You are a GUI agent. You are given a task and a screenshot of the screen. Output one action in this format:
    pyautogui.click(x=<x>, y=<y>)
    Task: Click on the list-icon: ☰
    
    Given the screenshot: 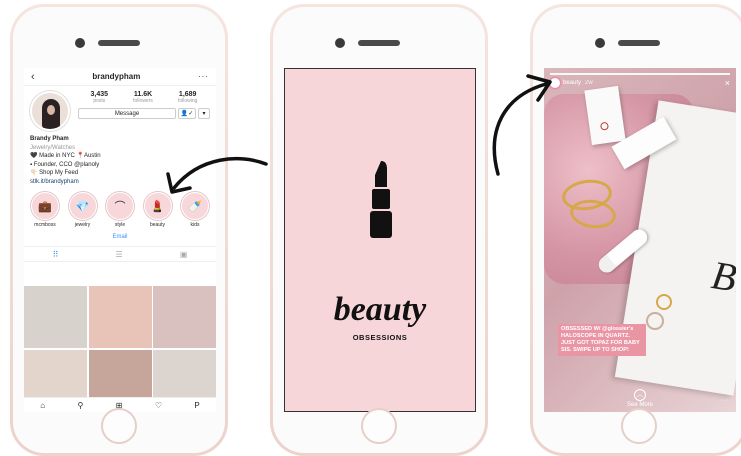 What is the action you would take?
    pyautogui.click(x=119, y=254)
    